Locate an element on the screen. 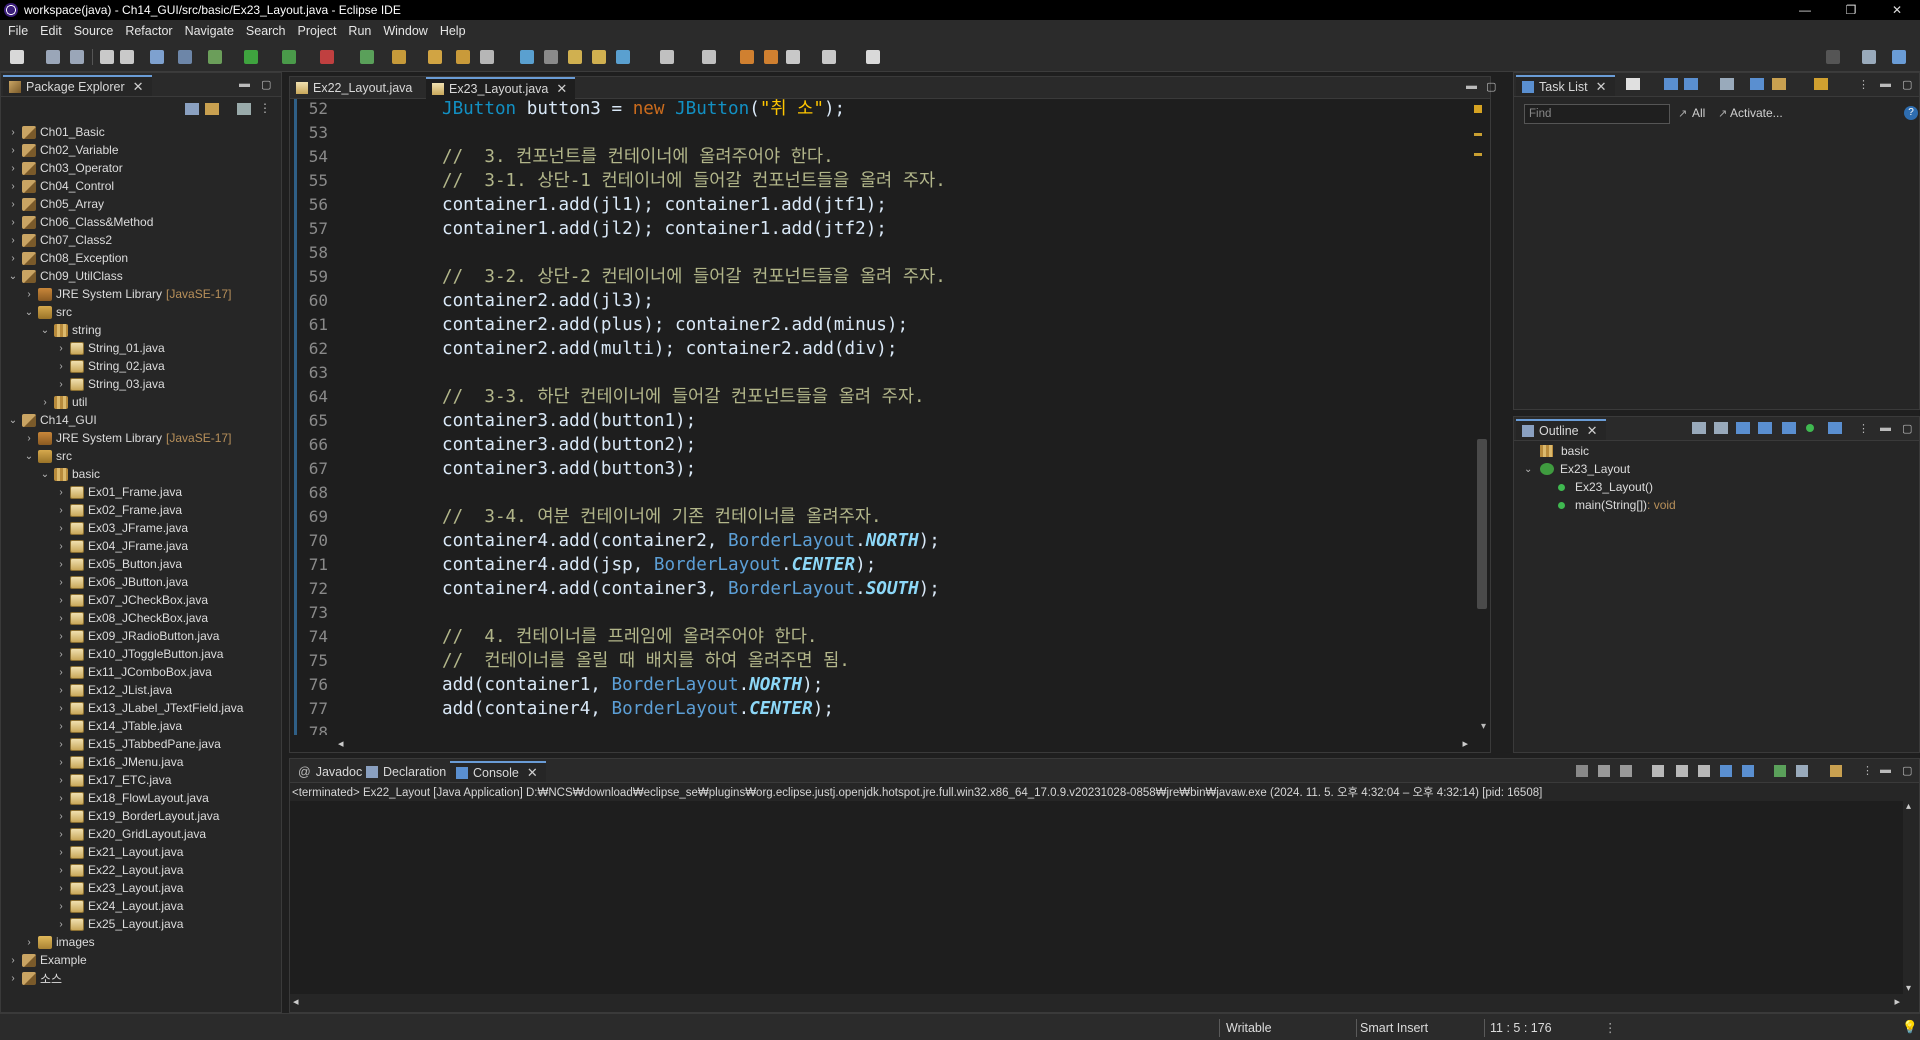 Image resolution: width=1920 pixels, height=1040 pixels. sort-icon is located at coordinates (1743, 428).